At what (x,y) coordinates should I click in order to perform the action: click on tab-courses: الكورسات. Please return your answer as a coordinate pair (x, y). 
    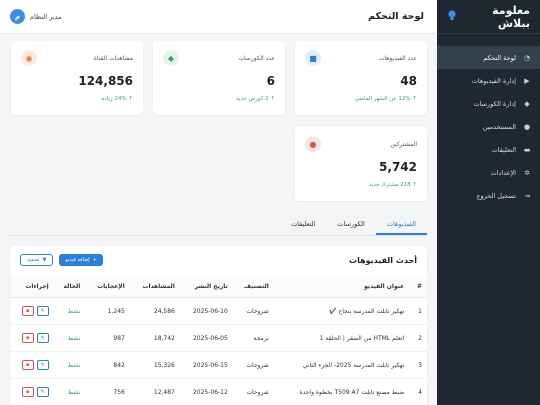
    Looking at the image, I should click on (350, 224).